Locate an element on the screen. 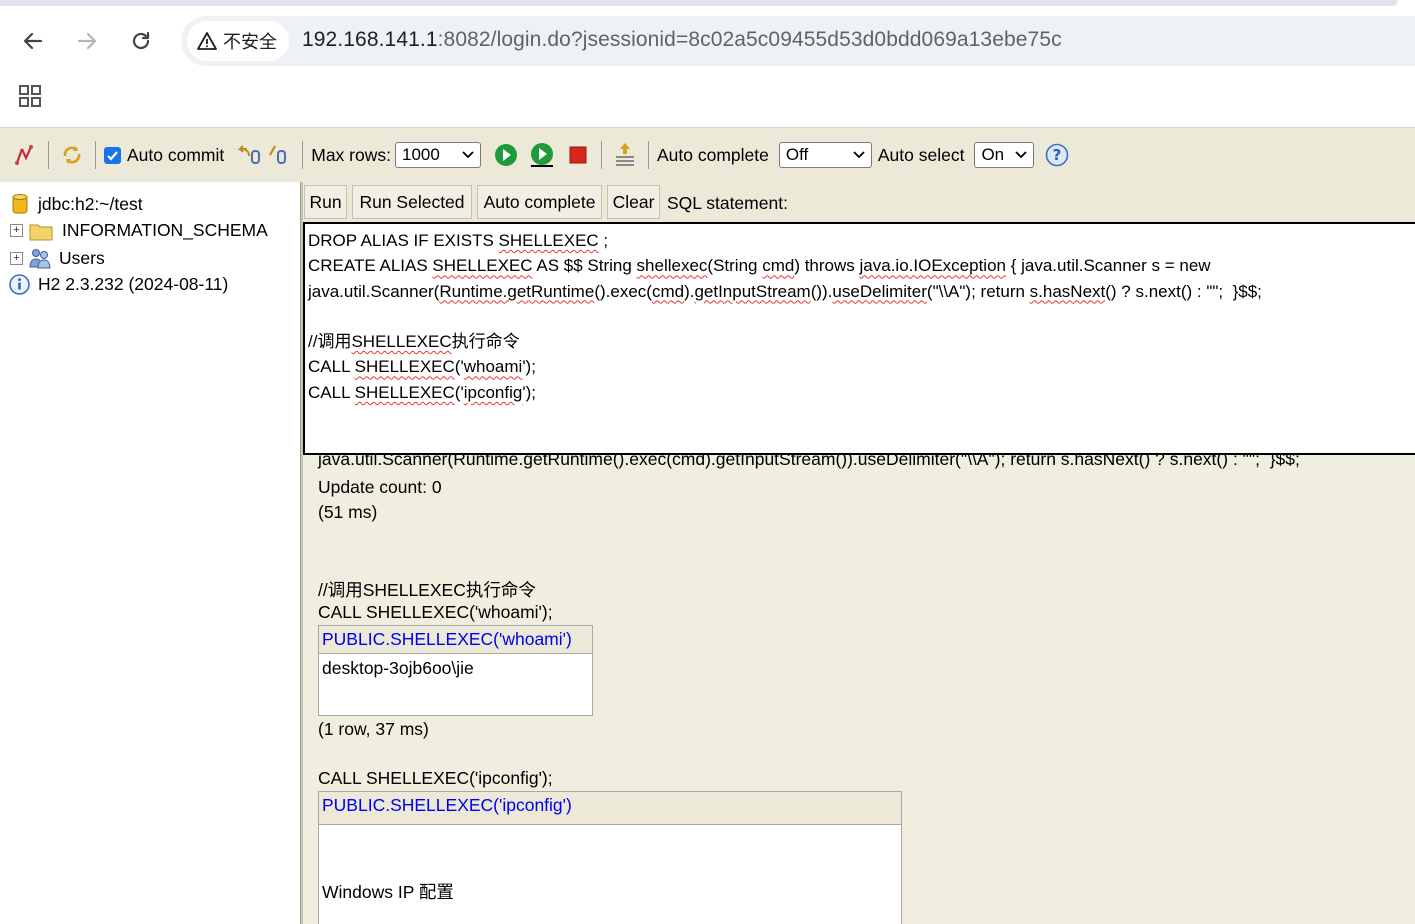 This screenshot has height=924, width=1415. security-label: 不安全 is located at coordinates (250, 42).